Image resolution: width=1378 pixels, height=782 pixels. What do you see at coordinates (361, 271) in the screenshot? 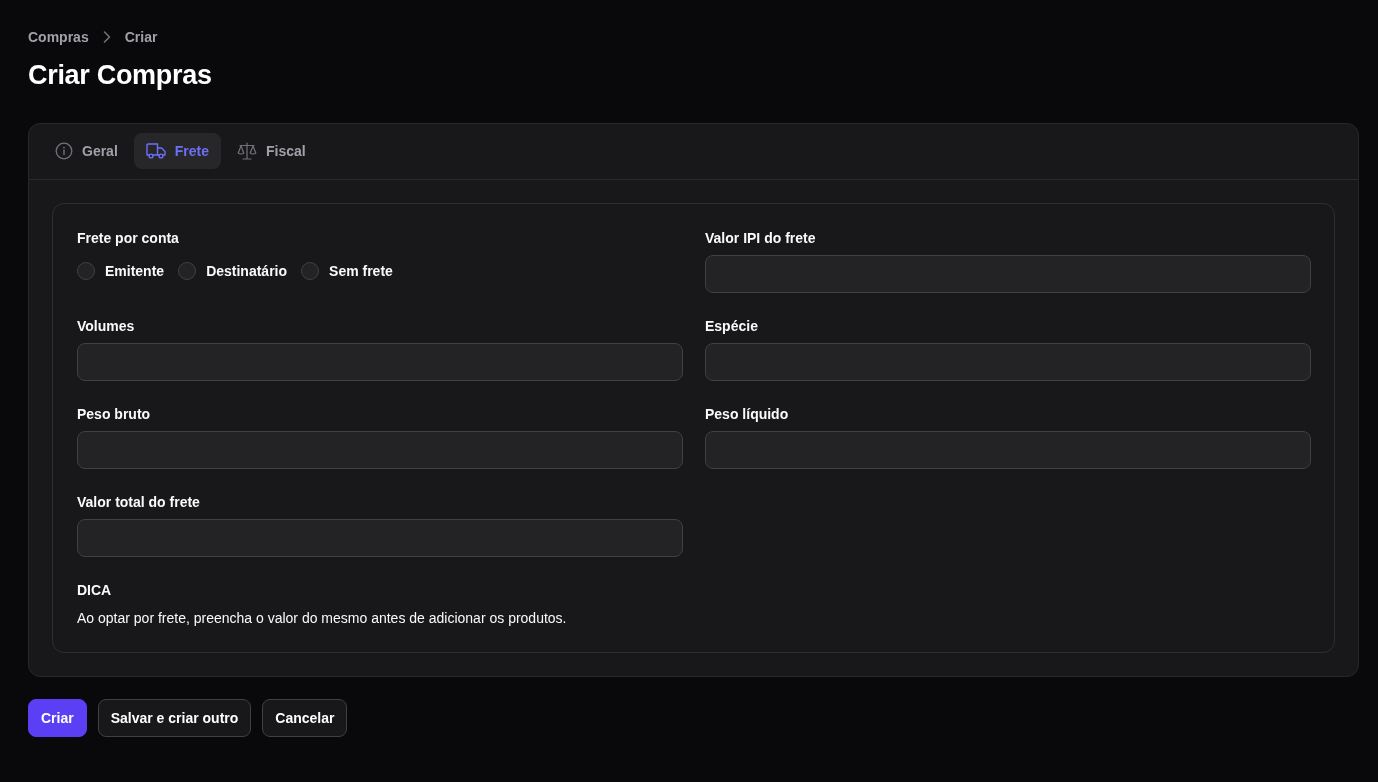
I see `option-label: Sem frete` at bounding box center [361, 271].